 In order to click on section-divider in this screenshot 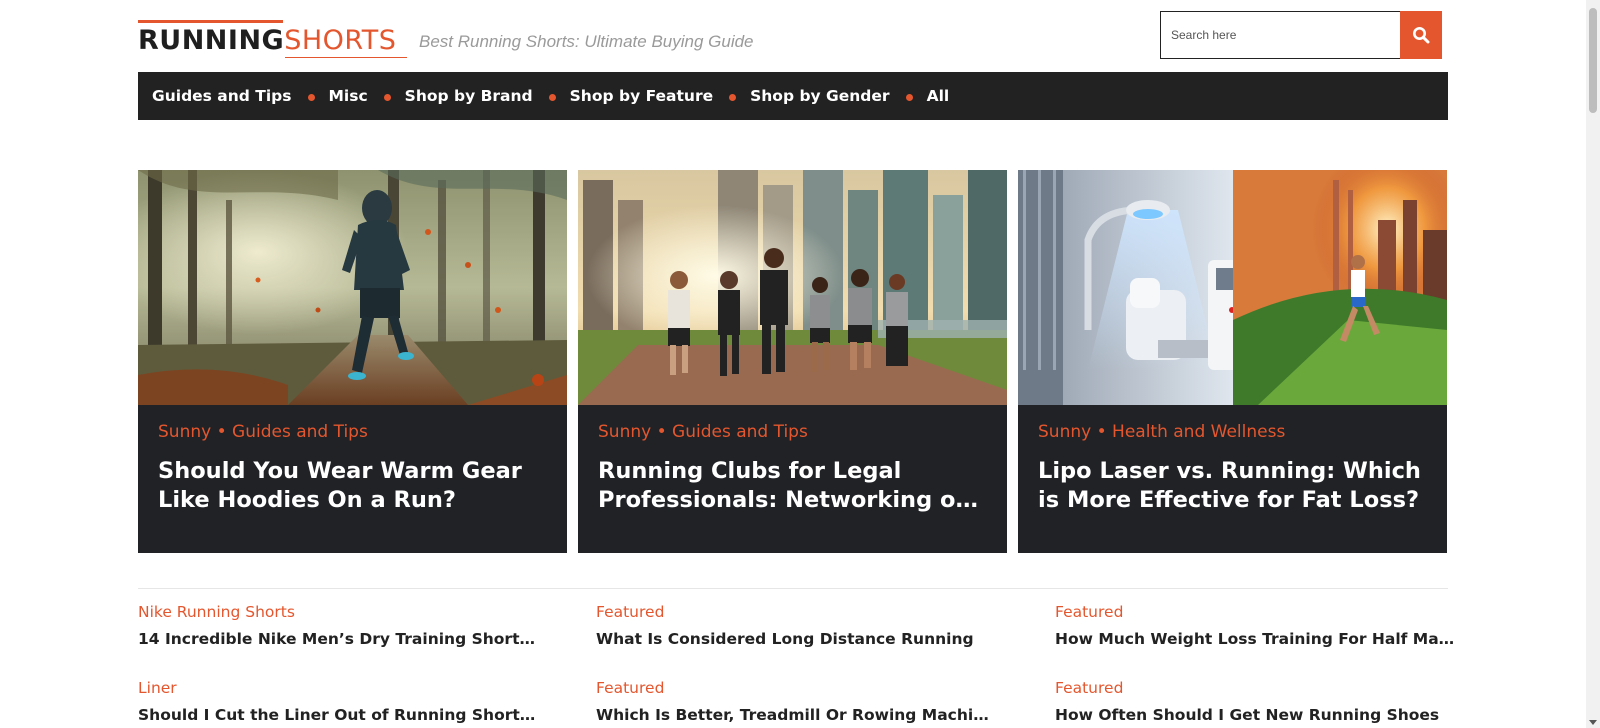, I will do `click(793, 588)`.